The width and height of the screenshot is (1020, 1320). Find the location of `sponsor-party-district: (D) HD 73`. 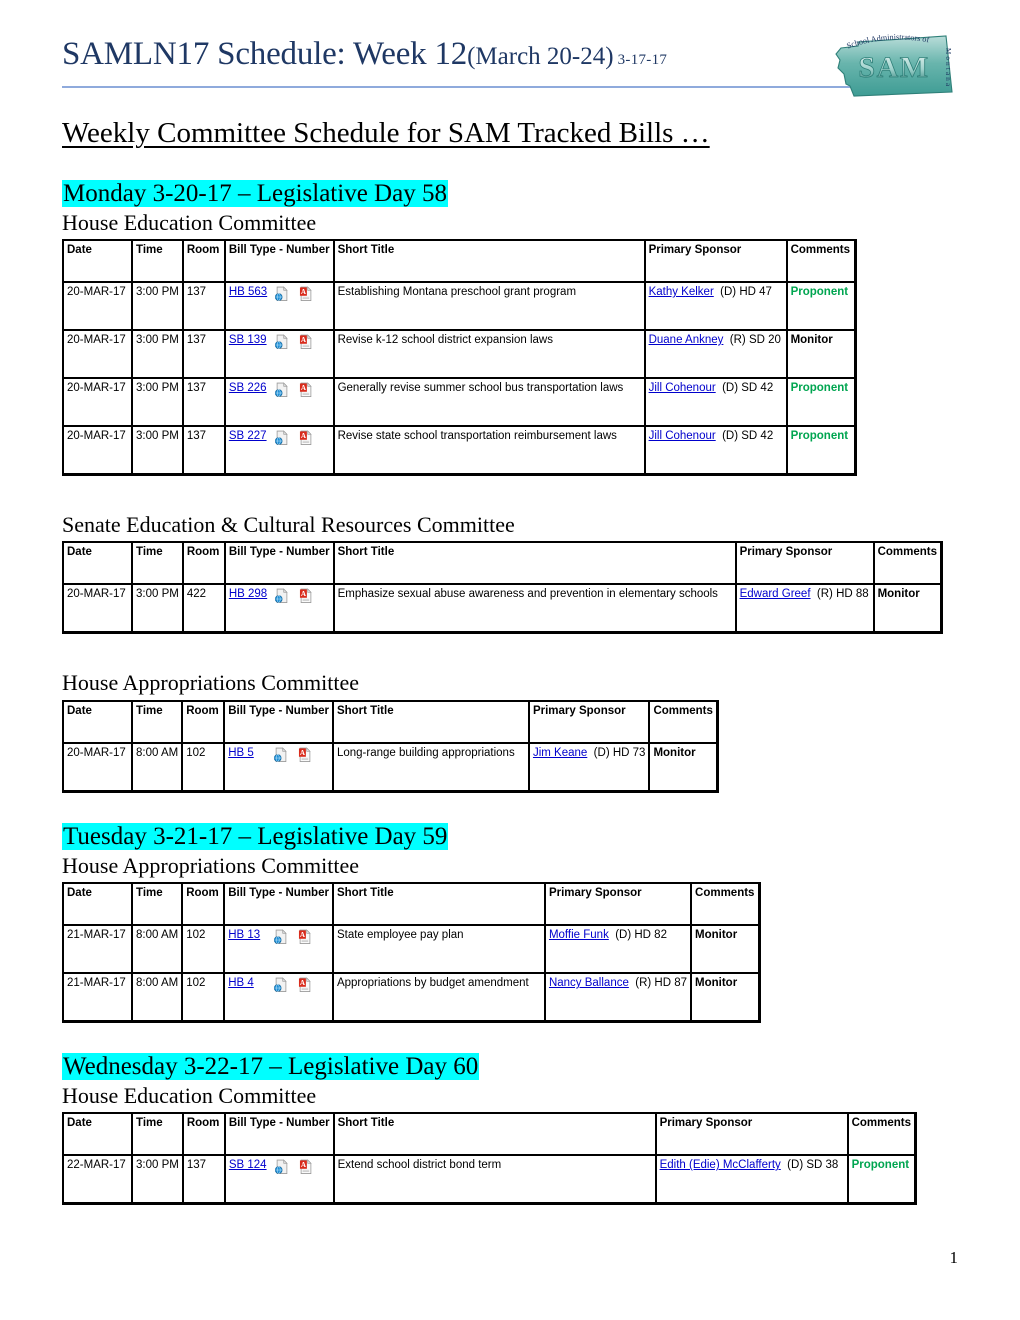

sponsor-party-district: (D) HD 73 is located at coordinates (616, 752).